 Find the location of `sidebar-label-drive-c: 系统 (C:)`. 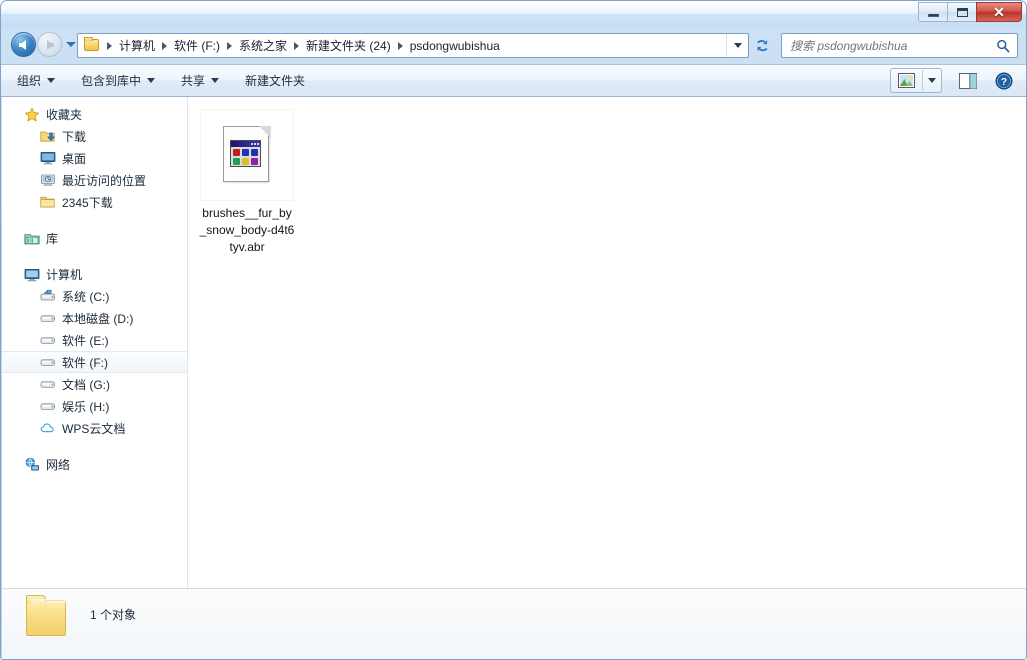

sidebar-label-drive-c: 系统 (C:) is located at coordinates (86, 296).